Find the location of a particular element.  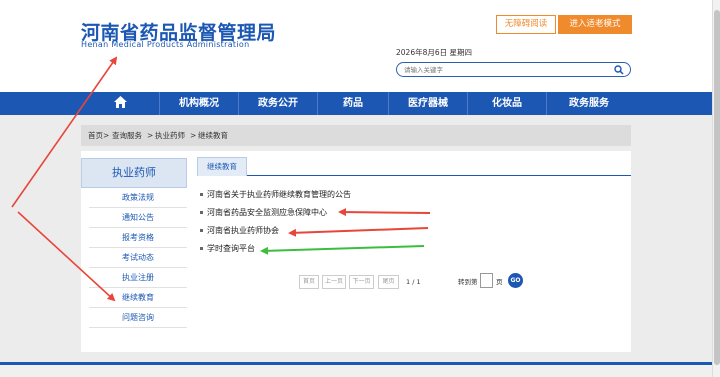

pagination-goto-label: 转到第 is located at coordinates (468, 282).